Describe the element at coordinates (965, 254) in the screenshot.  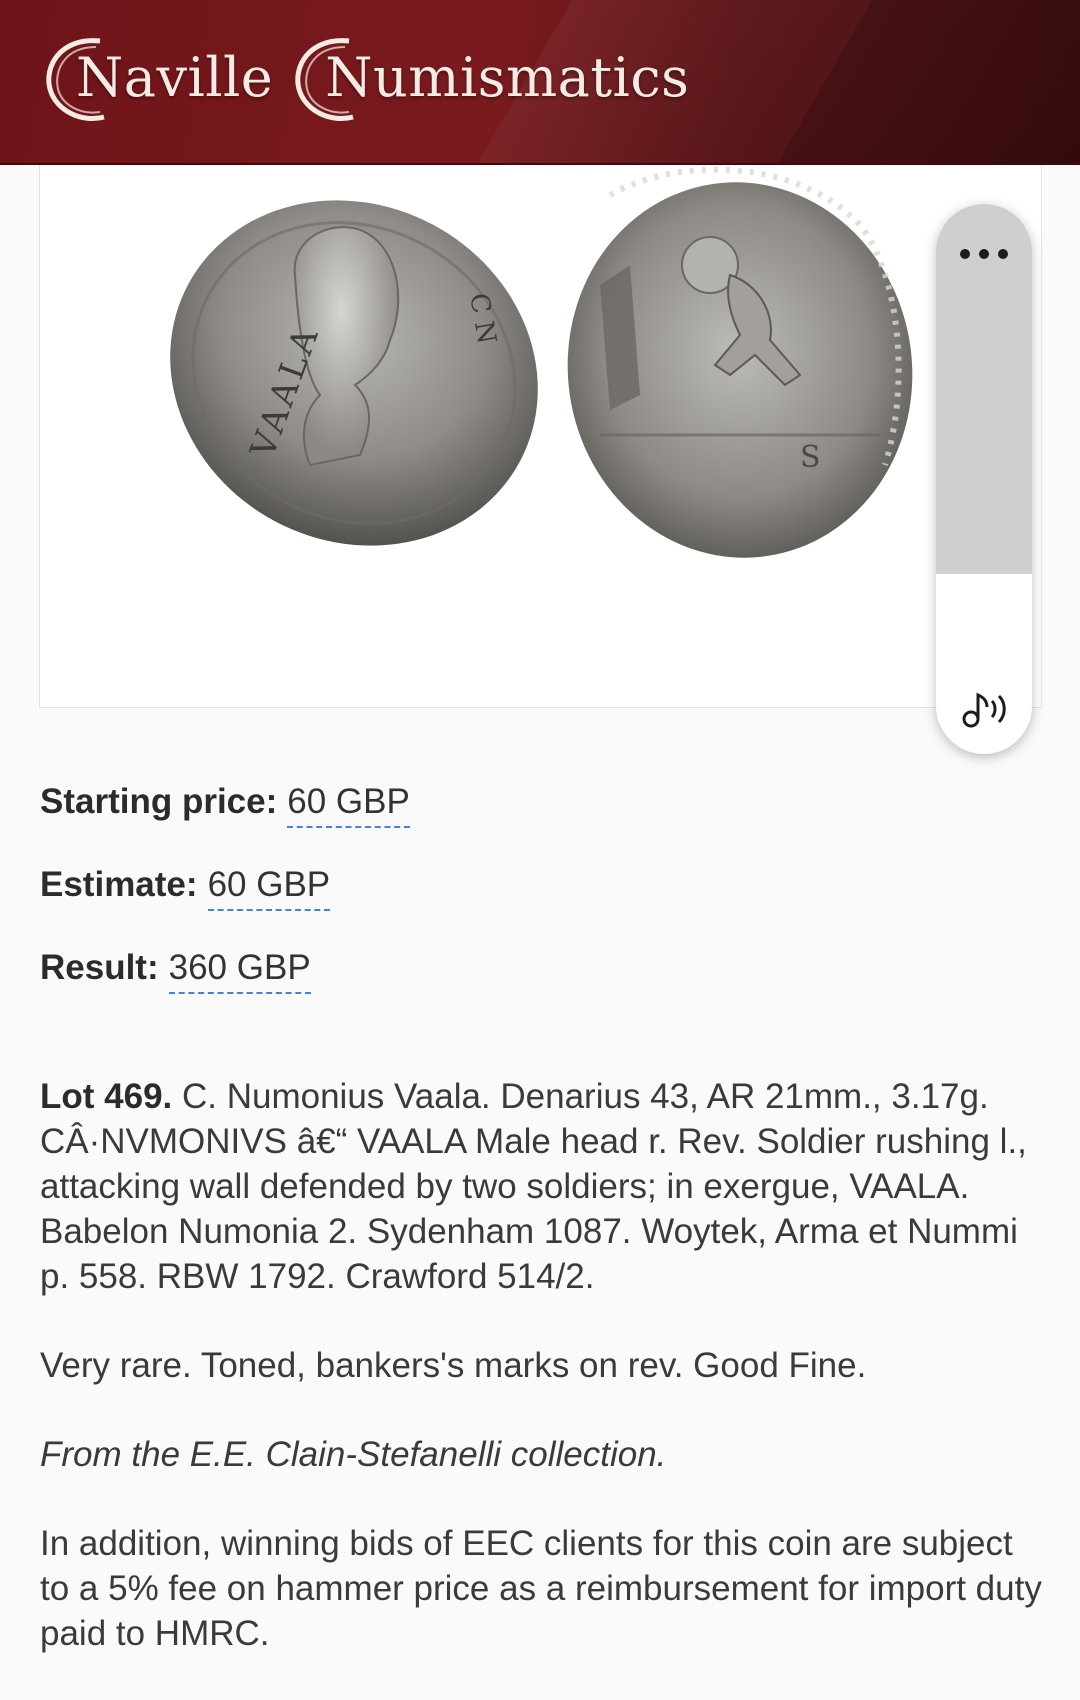
I see `more-horizontal-icon` at that location.